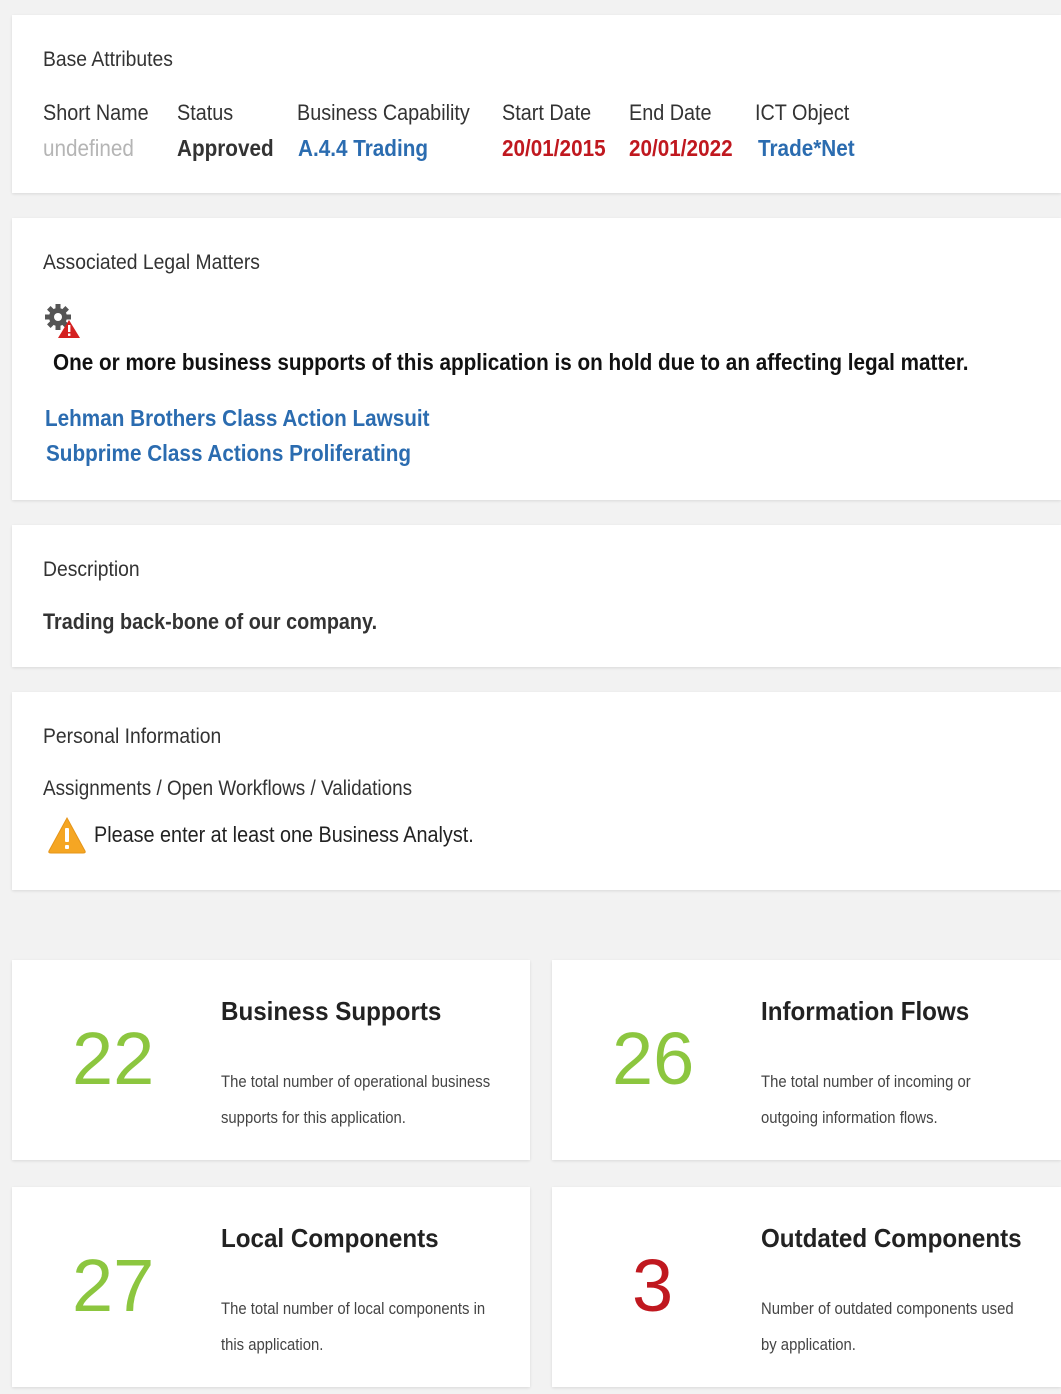 This screenshot has height=1394, width=1061. I want to click on stat-title: Business Supports, so click(331, 1011).